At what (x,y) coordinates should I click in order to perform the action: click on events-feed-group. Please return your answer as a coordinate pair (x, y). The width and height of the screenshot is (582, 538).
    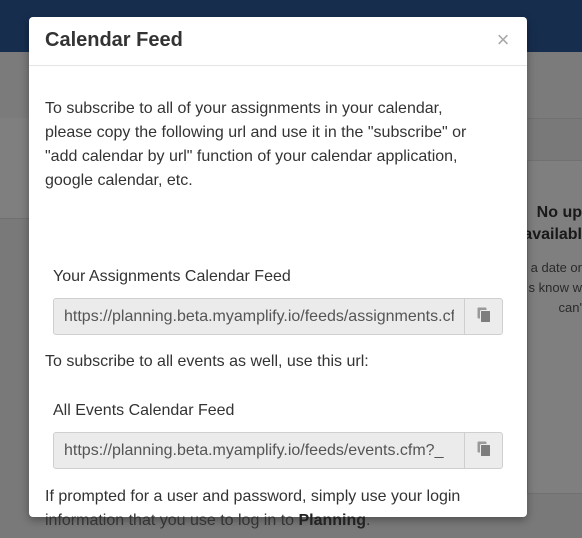
    Looking at the image, I should click on (278, 450).